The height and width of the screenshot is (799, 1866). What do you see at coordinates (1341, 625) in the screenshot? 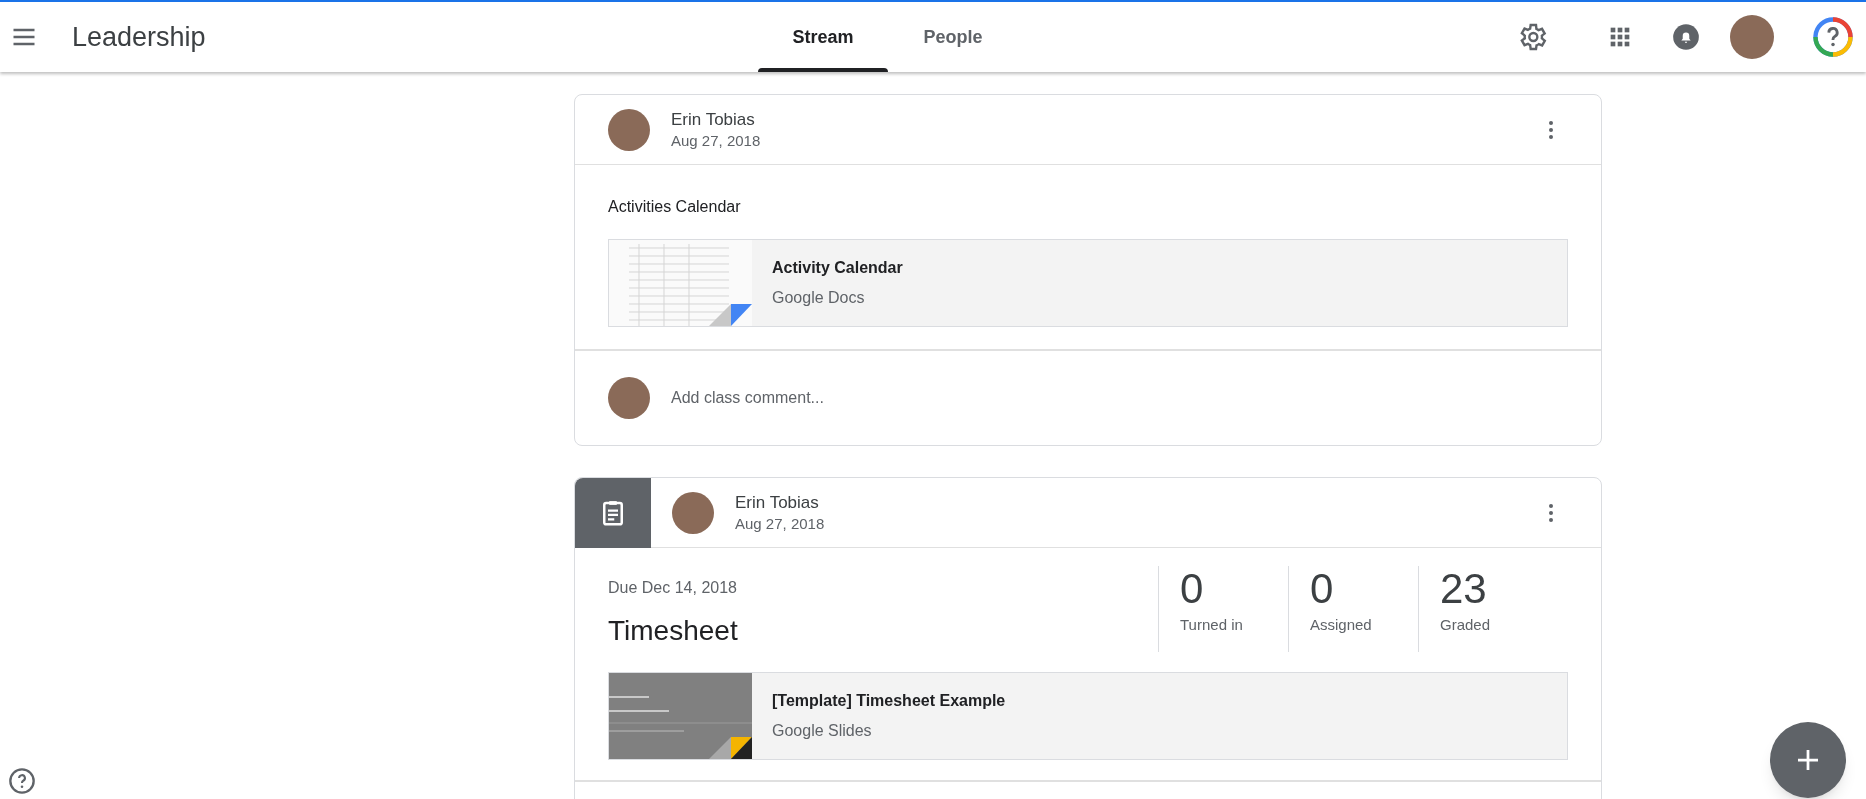
I see `stat-label: Assigned` at bounding box center [1341, 625].